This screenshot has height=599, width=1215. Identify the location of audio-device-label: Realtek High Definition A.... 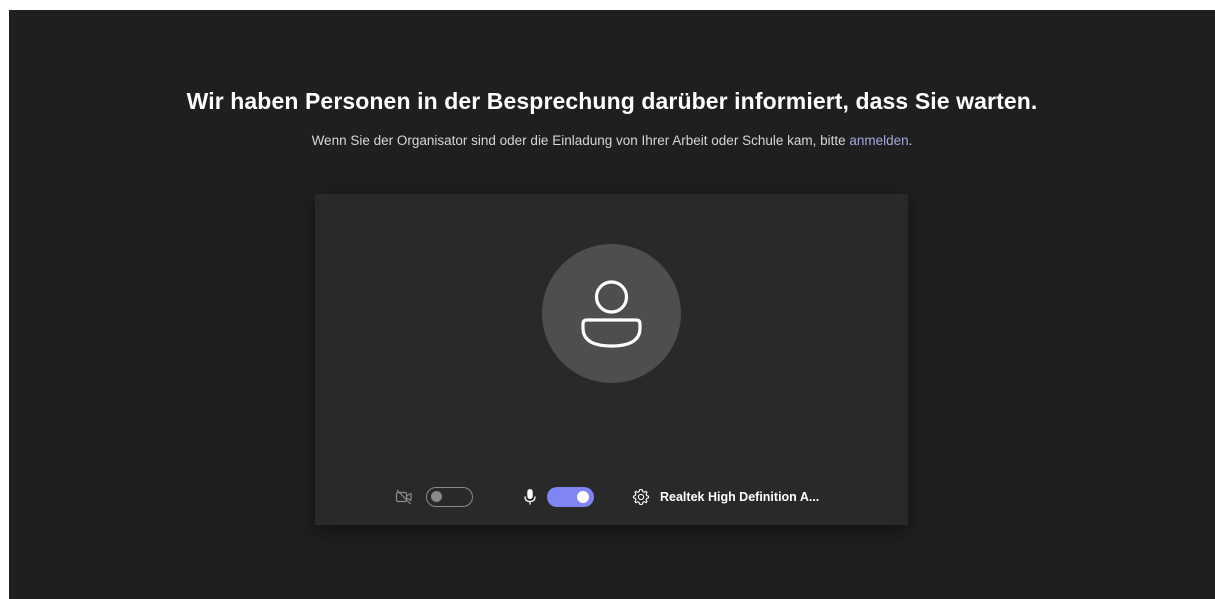
(740, 497).